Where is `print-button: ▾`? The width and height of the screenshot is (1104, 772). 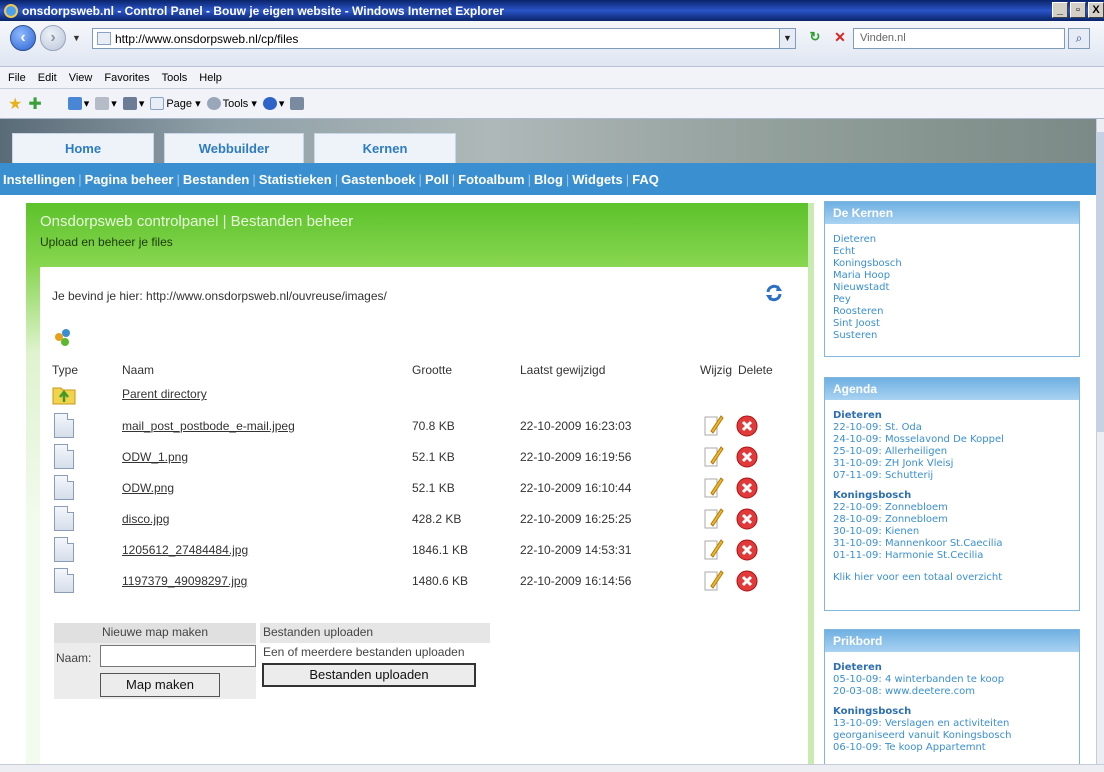 print-button: ▾ is located at coordinates (133, 103).